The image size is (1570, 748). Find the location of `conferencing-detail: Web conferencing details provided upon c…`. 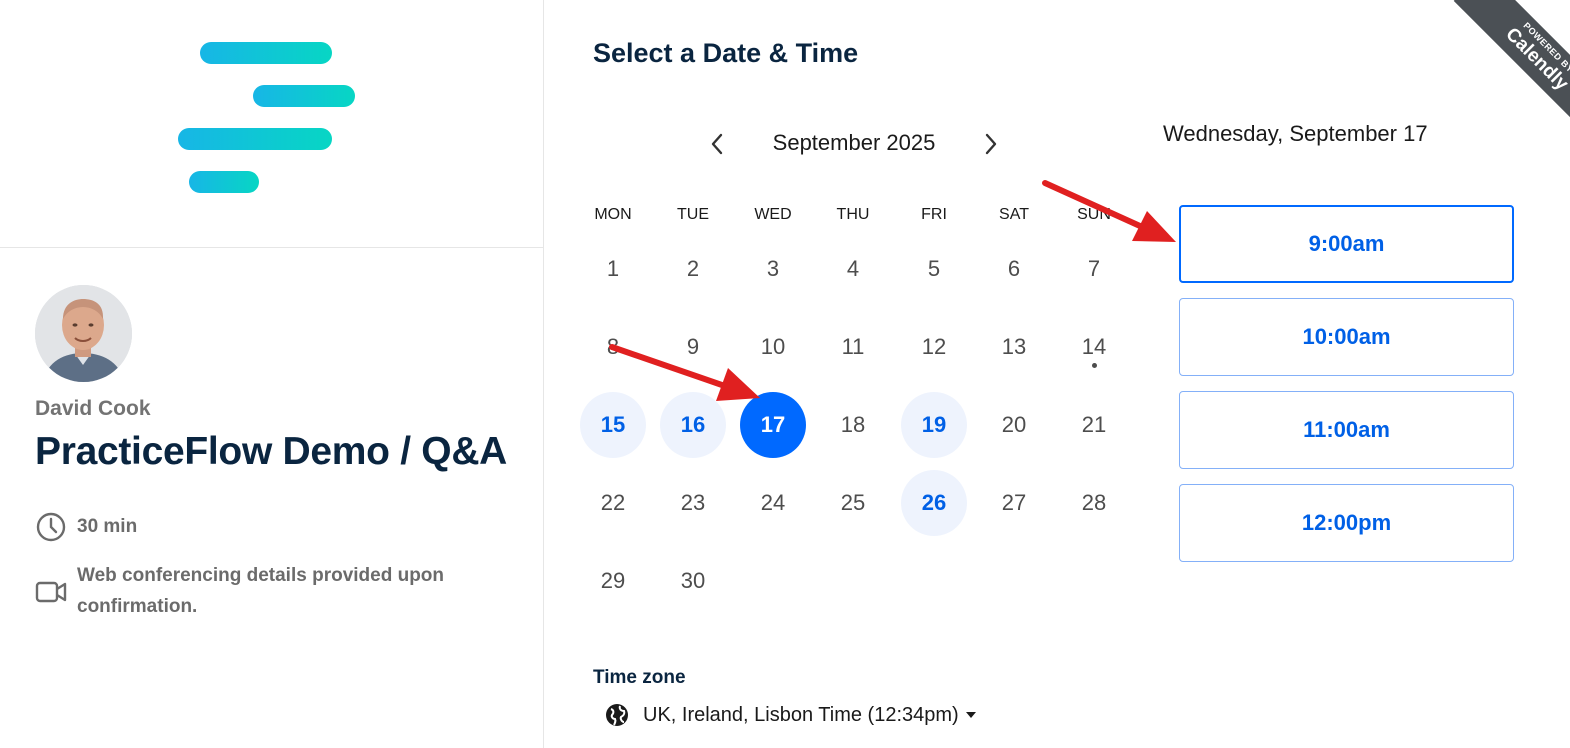

conferencing-detail: Web conferencing details provided upon c… is located at coordinates (239, 591).